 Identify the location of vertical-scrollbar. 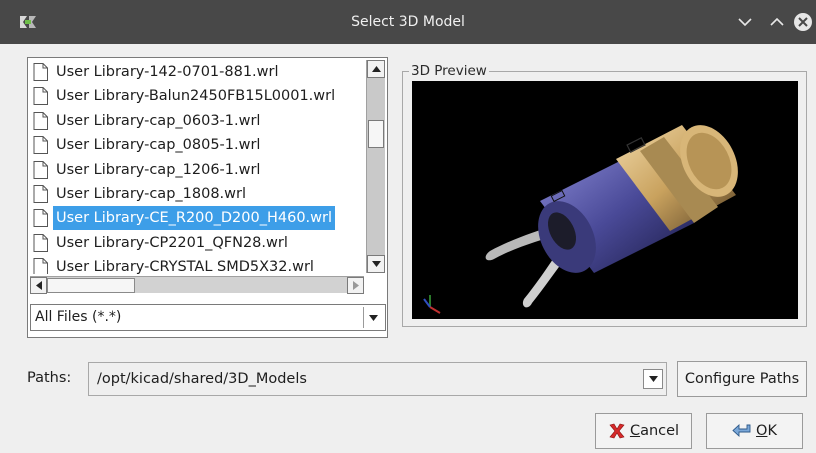
(375, 166).